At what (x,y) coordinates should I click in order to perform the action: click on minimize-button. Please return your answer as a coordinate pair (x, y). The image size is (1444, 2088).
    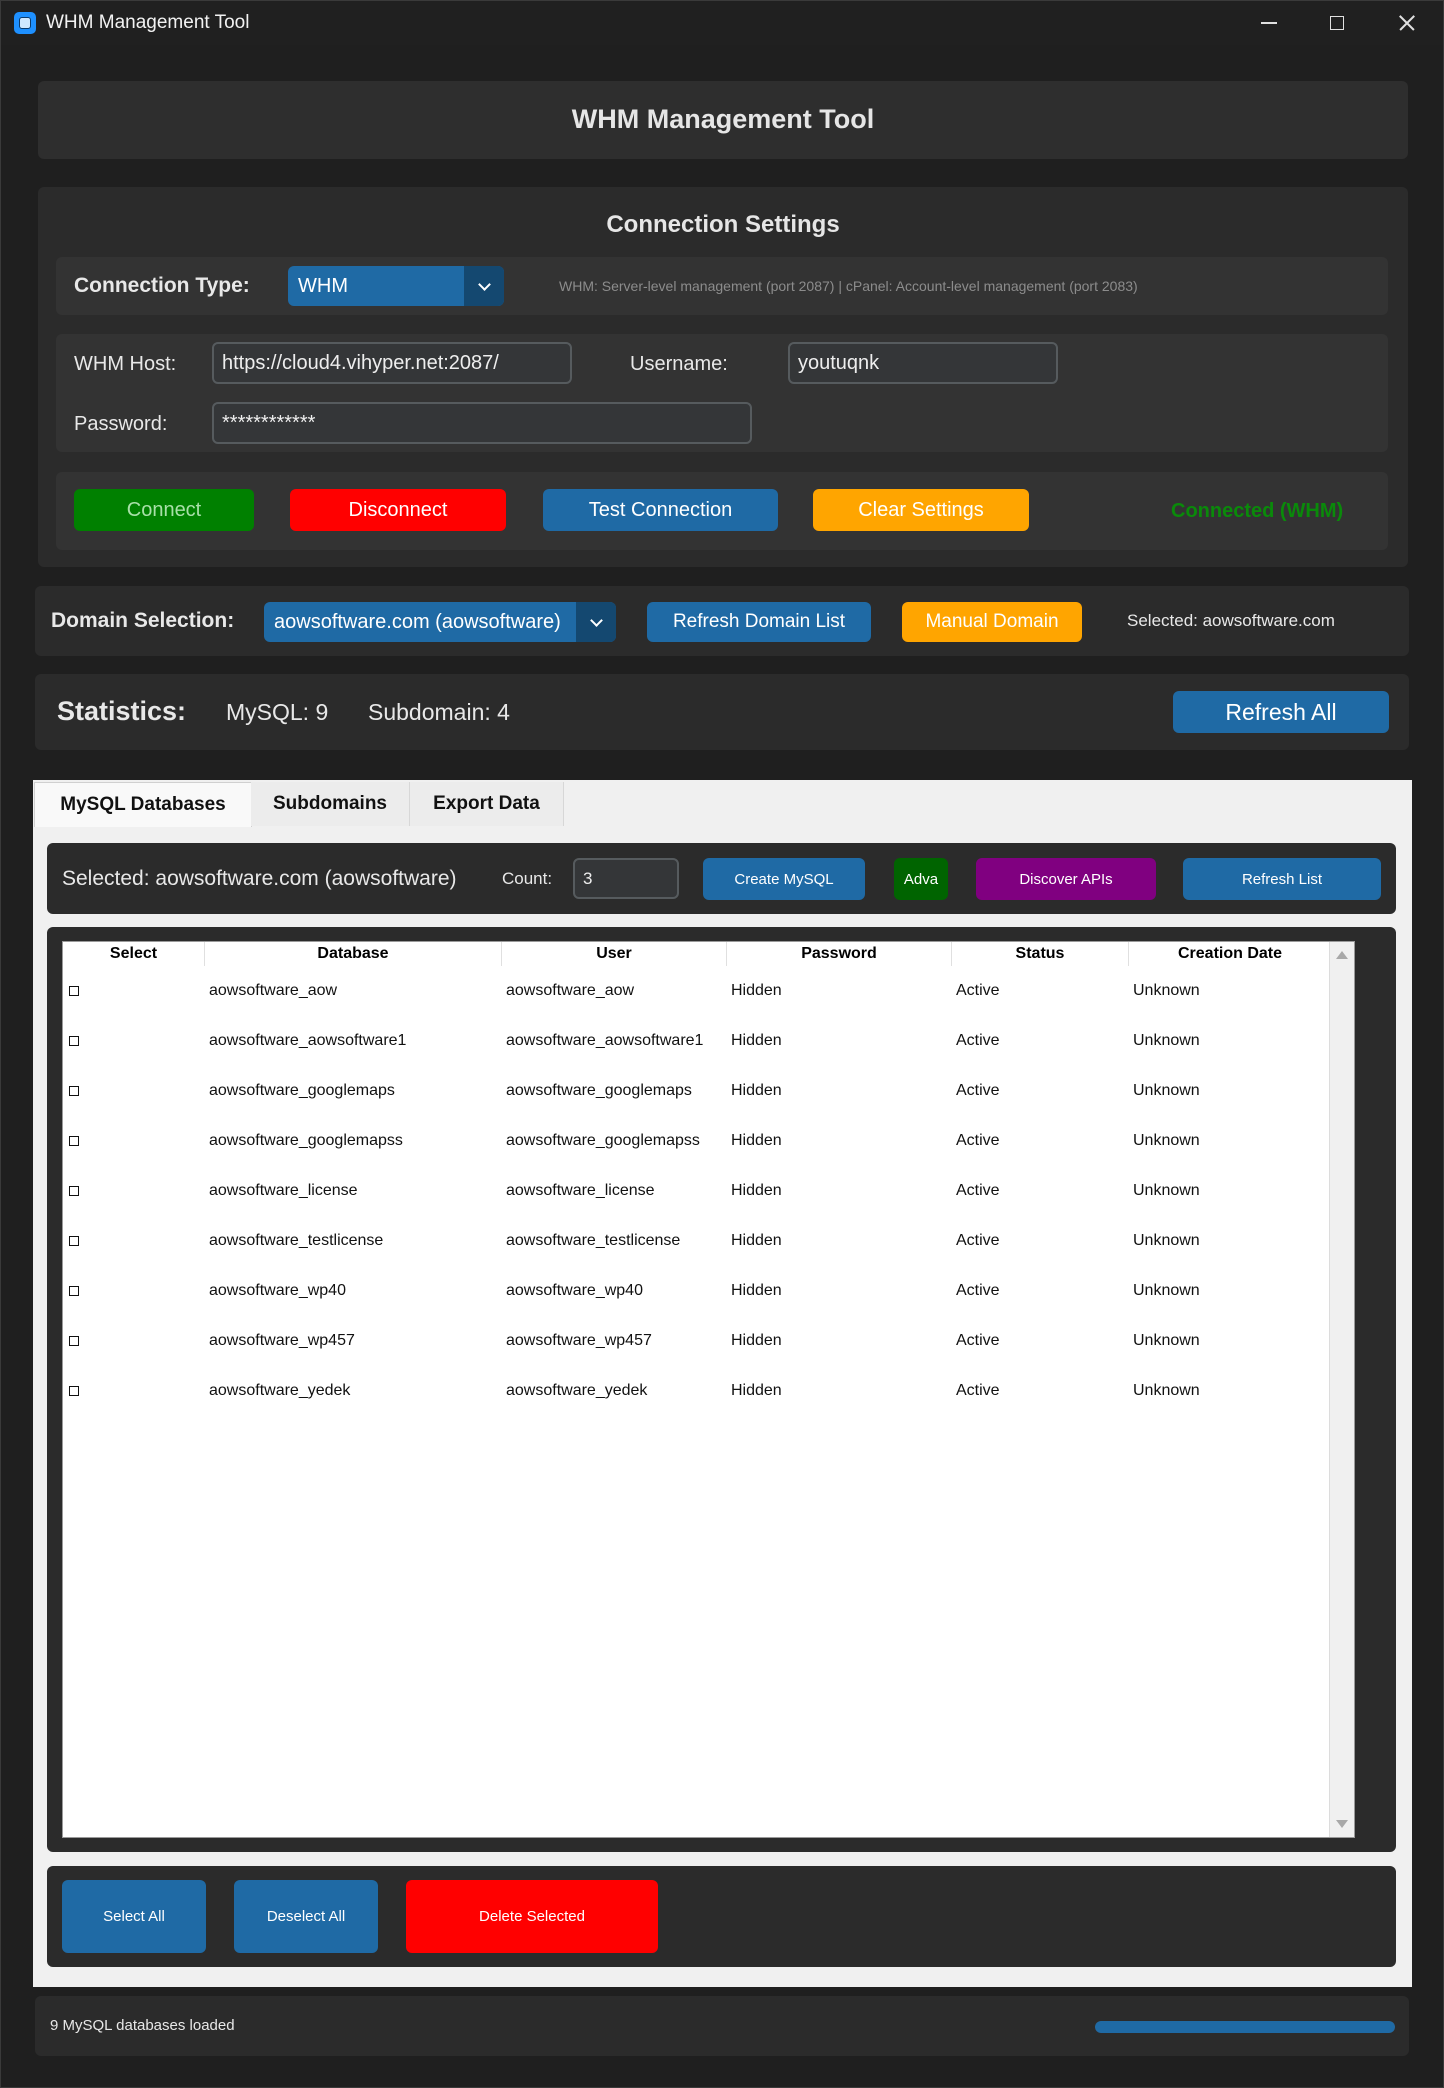
    Looking at the image, I should click on (1269, 23).